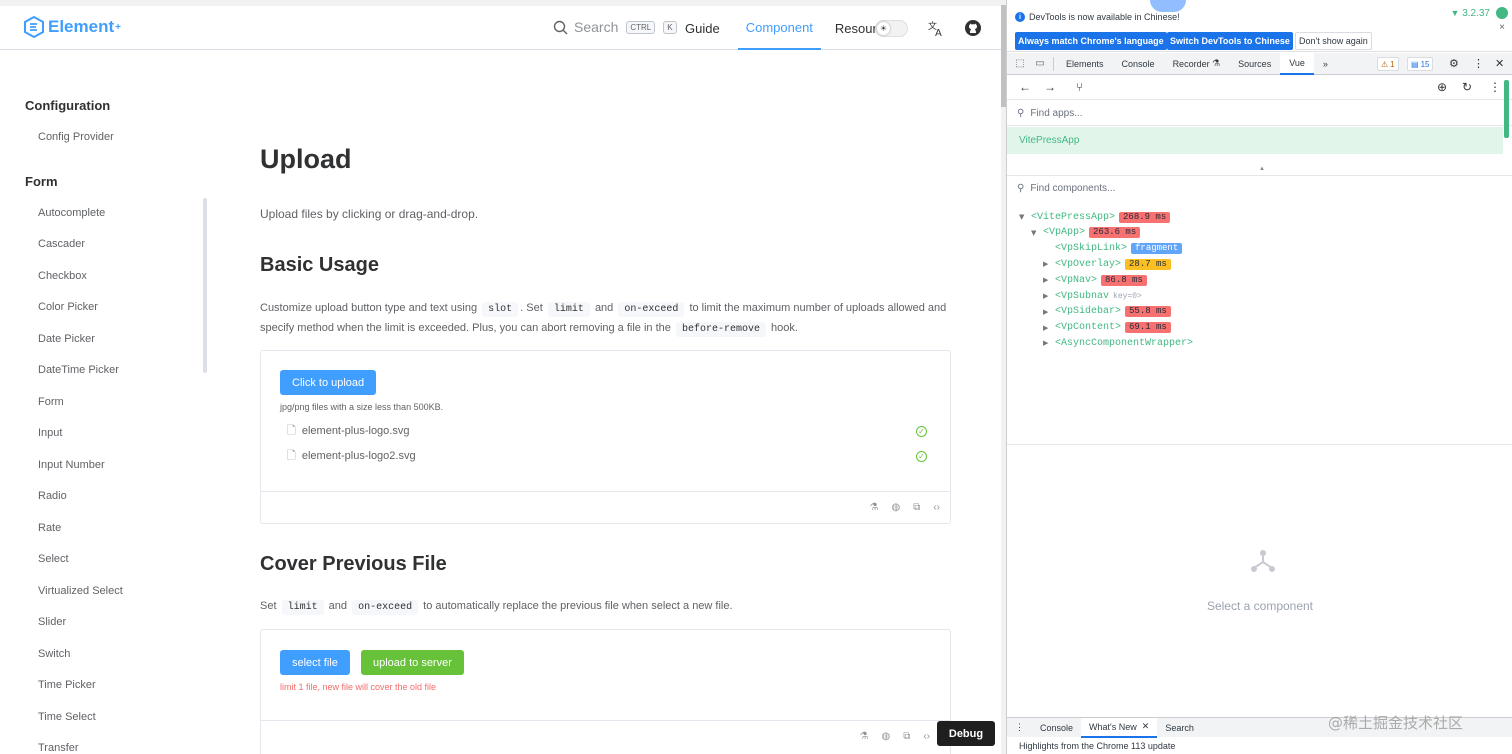 Image resolution: width=1512 pixels, height=754 pixels. I want to click on settings-gear-icon: ⚙, so click(1454, 63).